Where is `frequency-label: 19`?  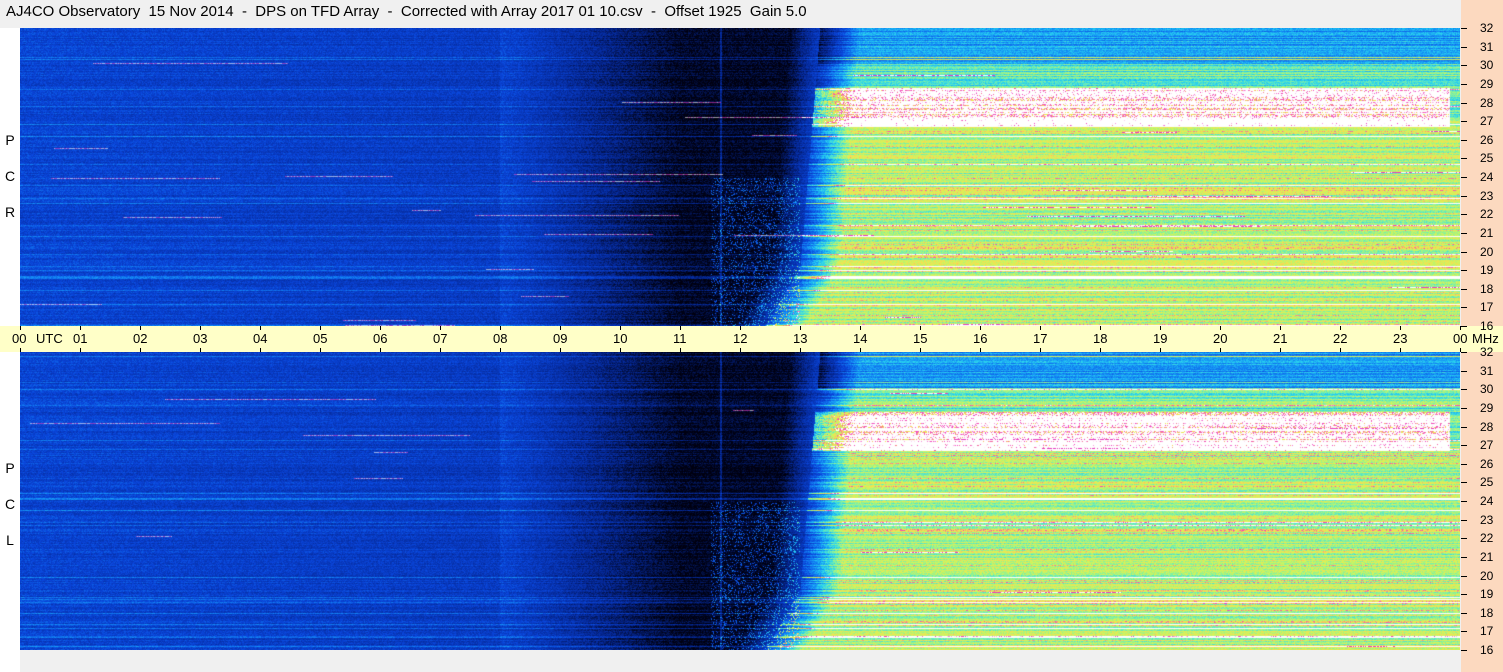
frequency-label: 19 is located at coordinates (1487, 270).